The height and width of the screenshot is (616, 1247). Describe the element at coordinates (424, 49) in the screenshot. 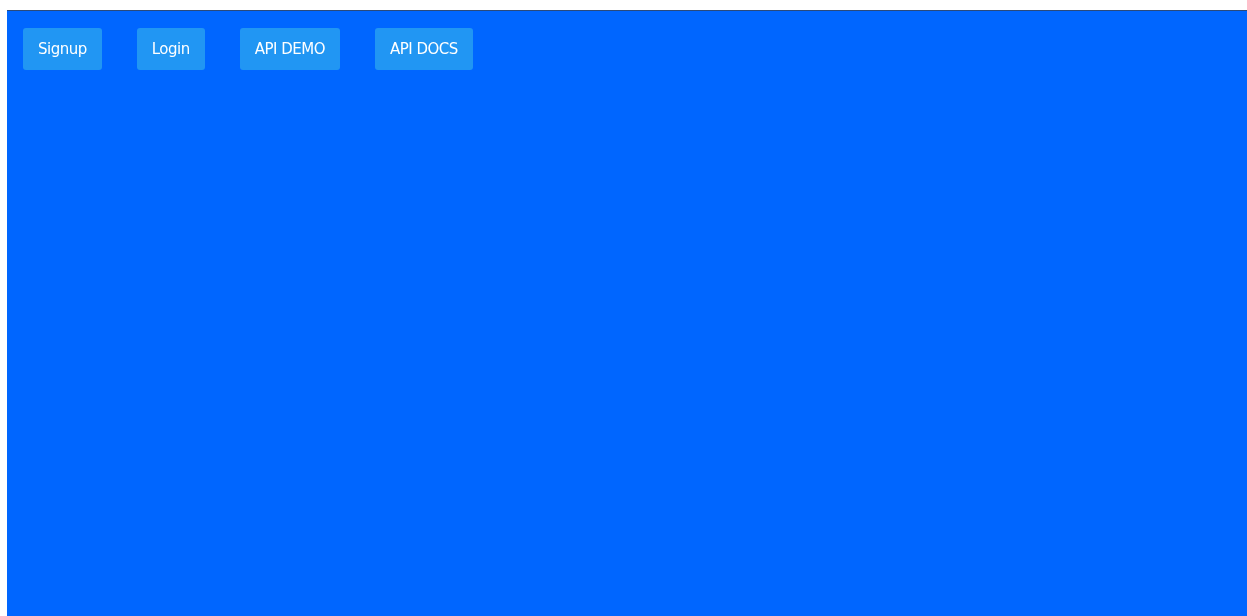

I see `nav-button: API DOCS` at that location.